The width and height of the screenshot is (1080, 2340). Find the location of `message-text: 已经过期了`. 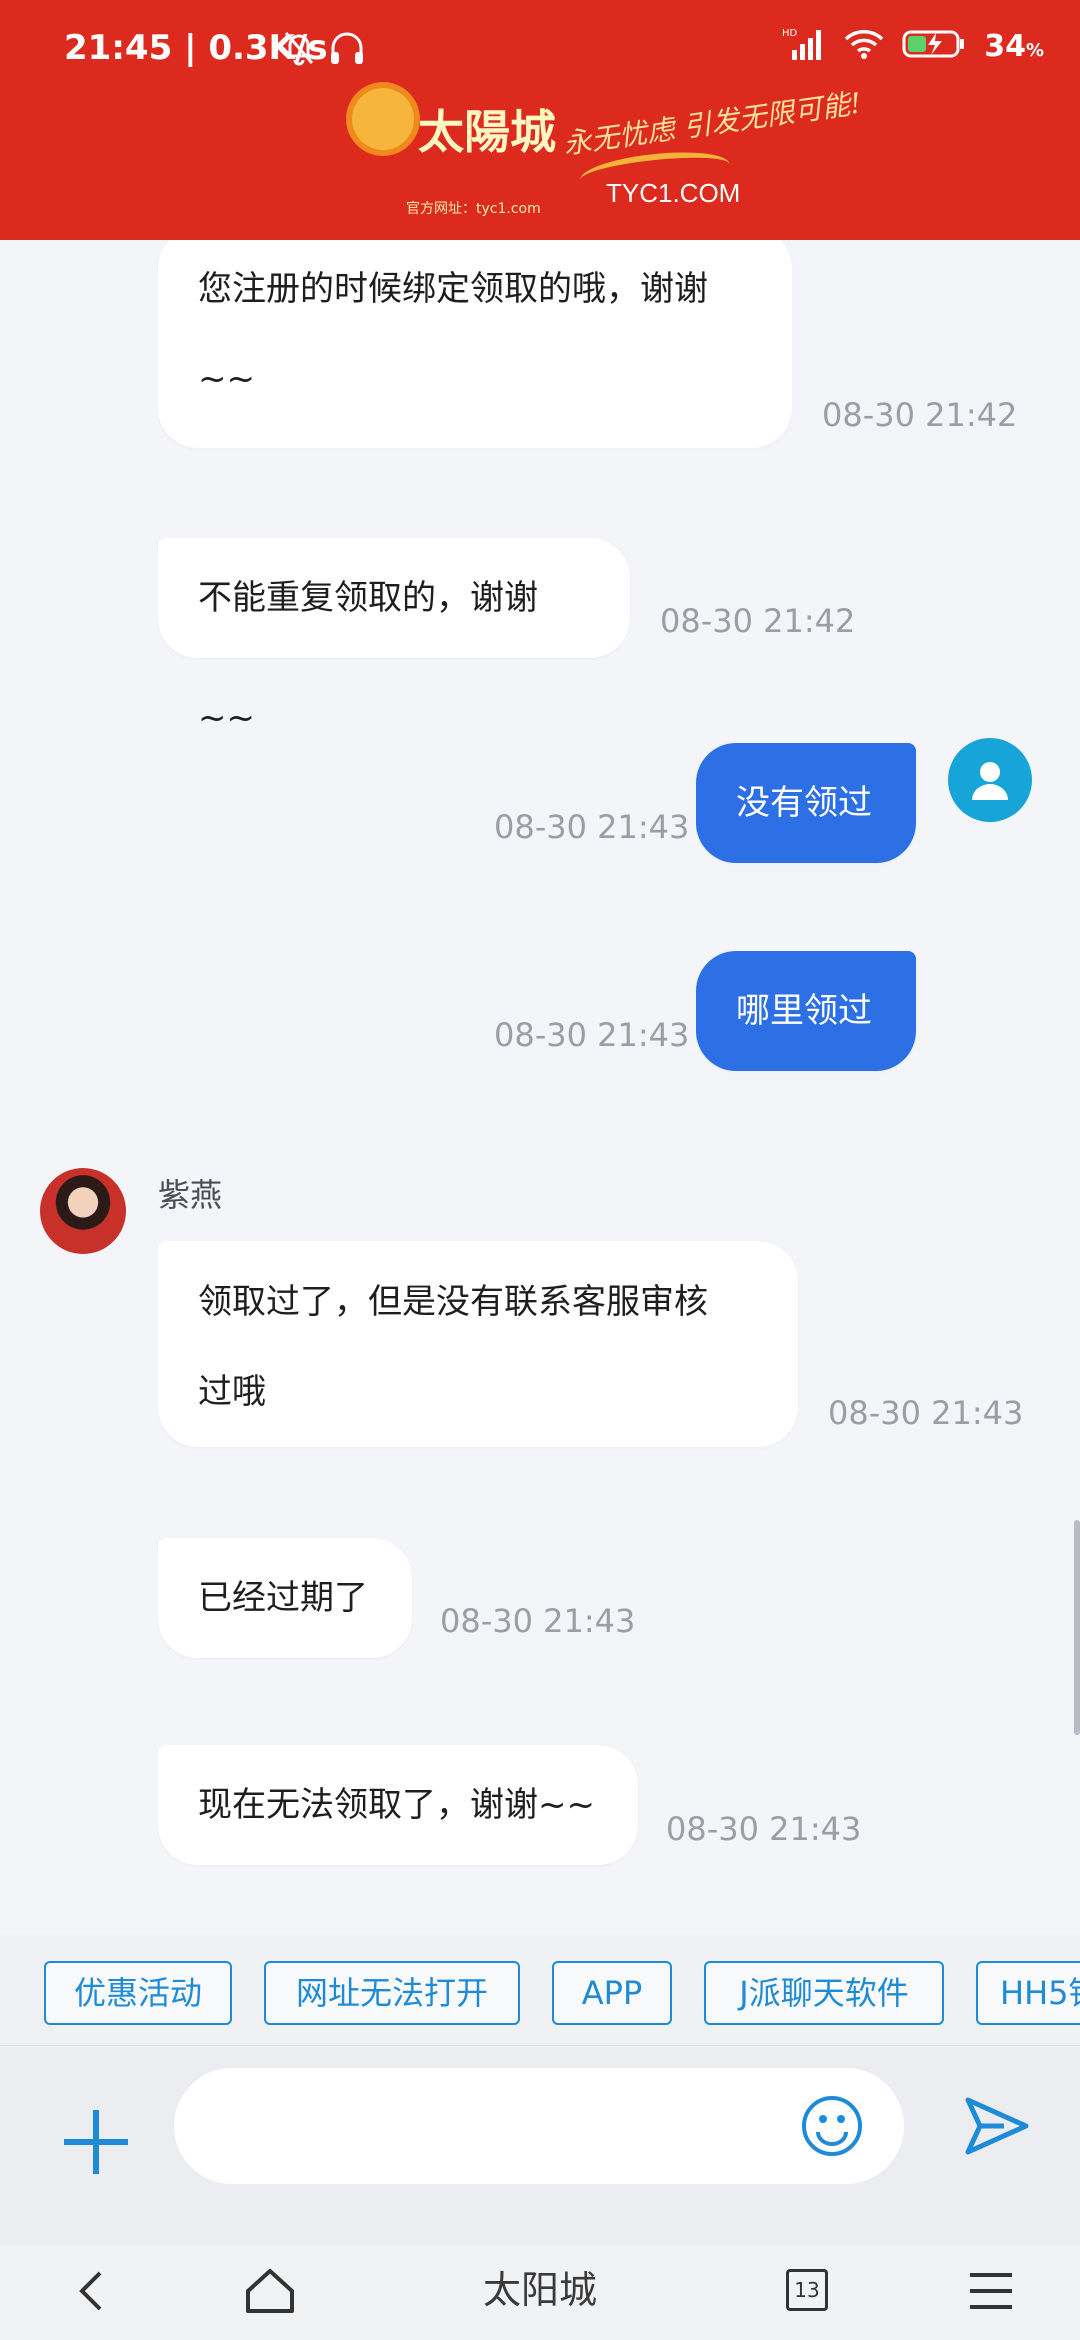

message-text: 已经过期了 is located at coordinates (283, 1598).